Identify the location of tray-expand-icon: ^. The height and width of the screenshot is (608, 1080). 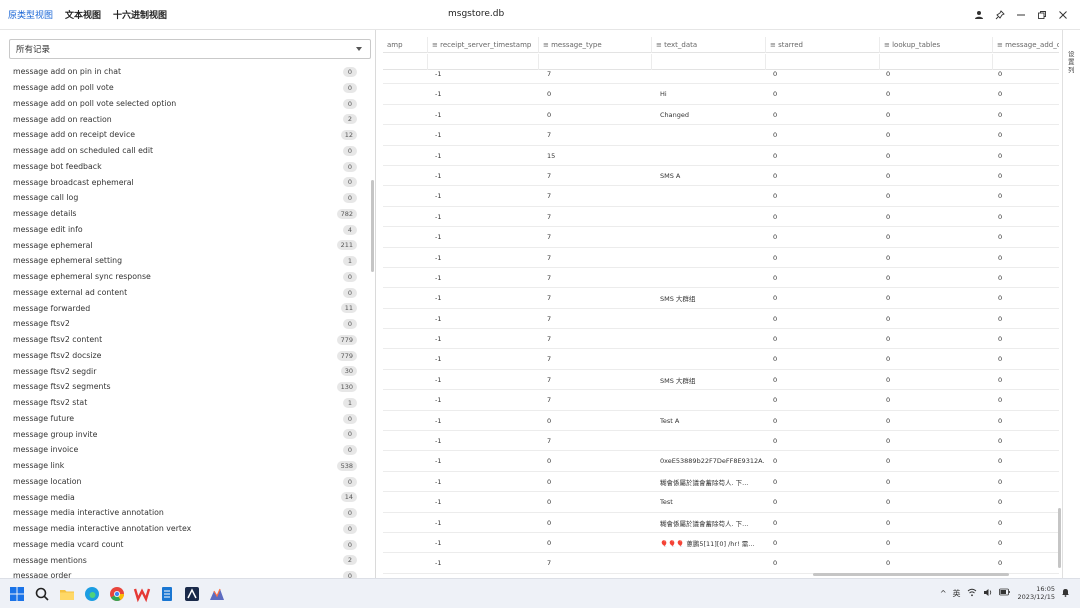
(943, 593).